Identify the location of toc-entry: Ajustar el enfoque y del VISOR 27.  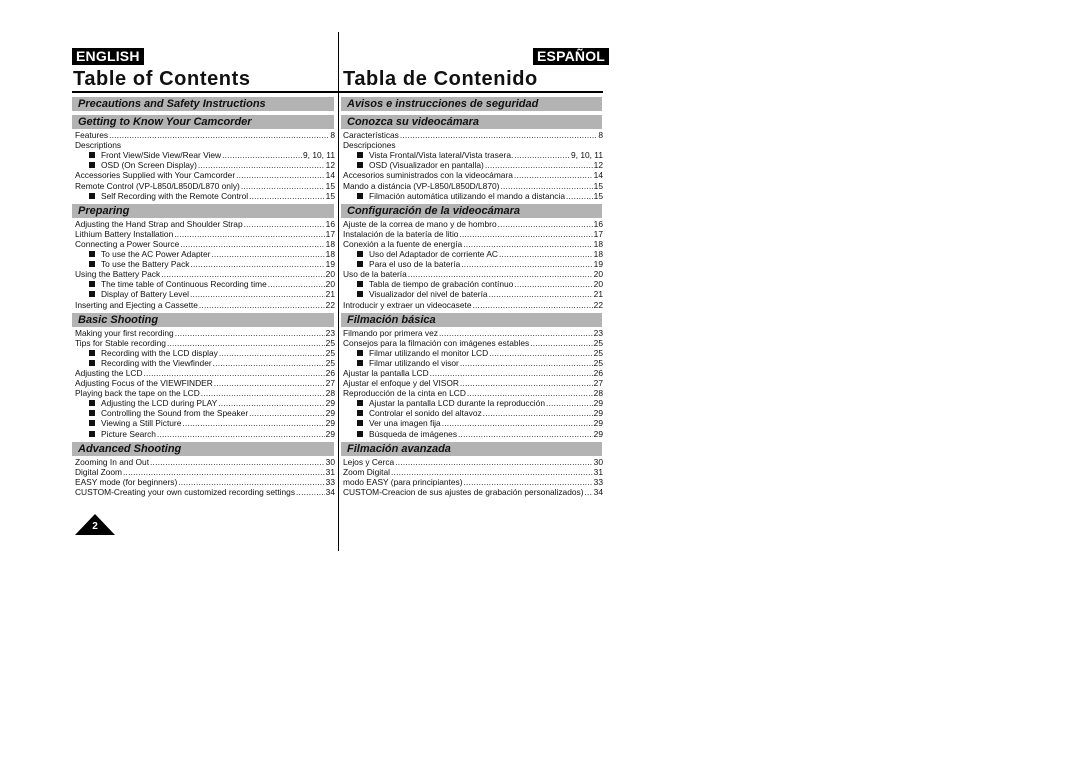
(473, 383).